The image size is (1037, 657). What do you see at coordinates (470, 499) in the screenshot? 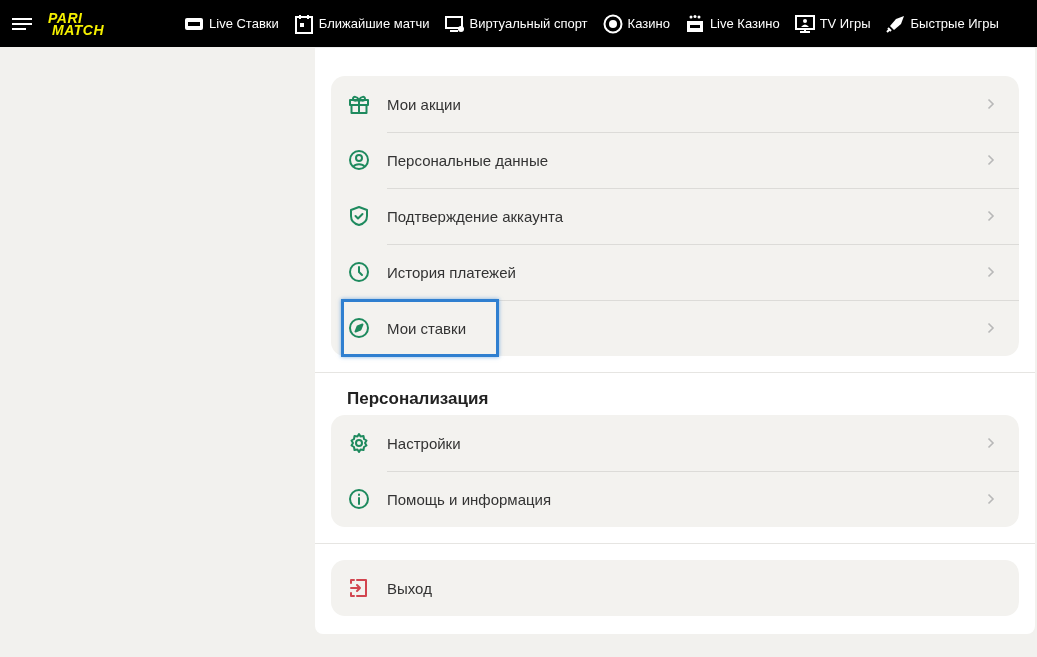
I see `menu-item-label: Помощь и информация` at bounding box center [470, 499].